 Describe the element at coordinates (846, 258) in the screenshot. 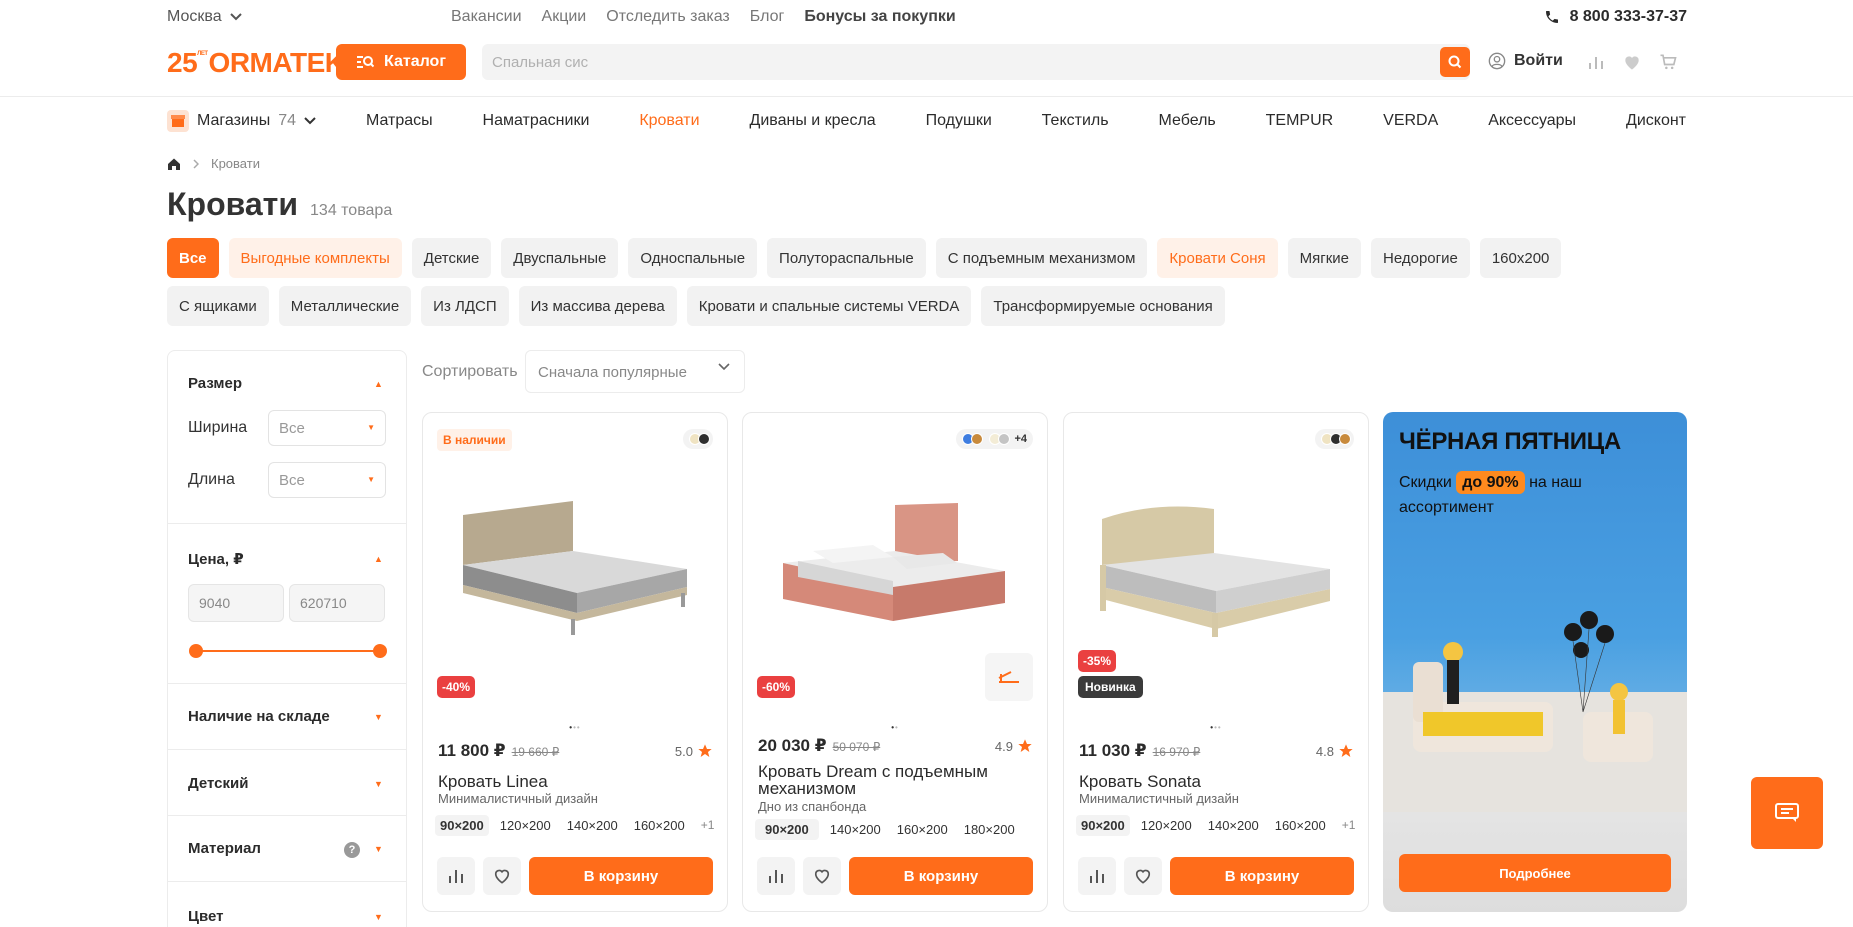

I see `chip-one-and-half: Полутораспальные` at that location.